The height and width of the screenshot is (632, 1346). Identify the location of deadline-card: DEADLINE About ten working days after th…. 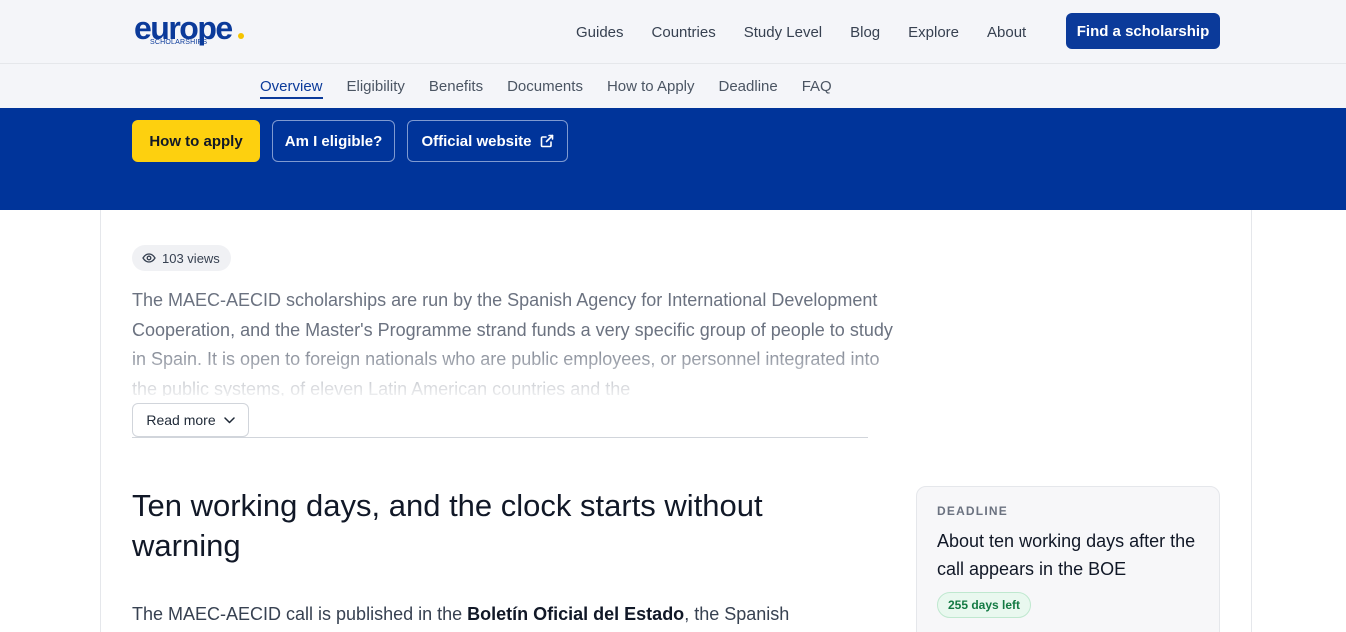
(1068, 559).